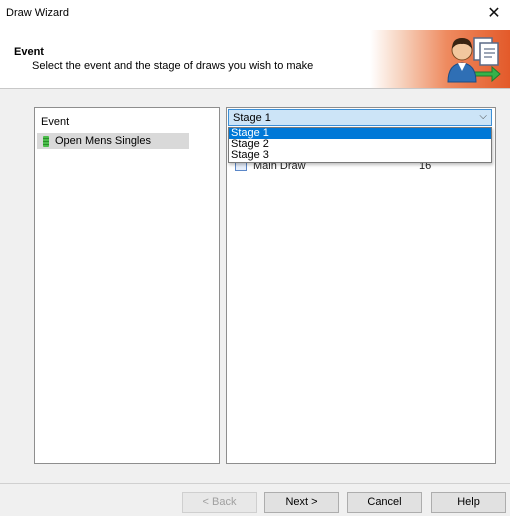 The width and height of the screenshot is (510, 516). I want to click on event-list-header: Event, so click(55, 122).